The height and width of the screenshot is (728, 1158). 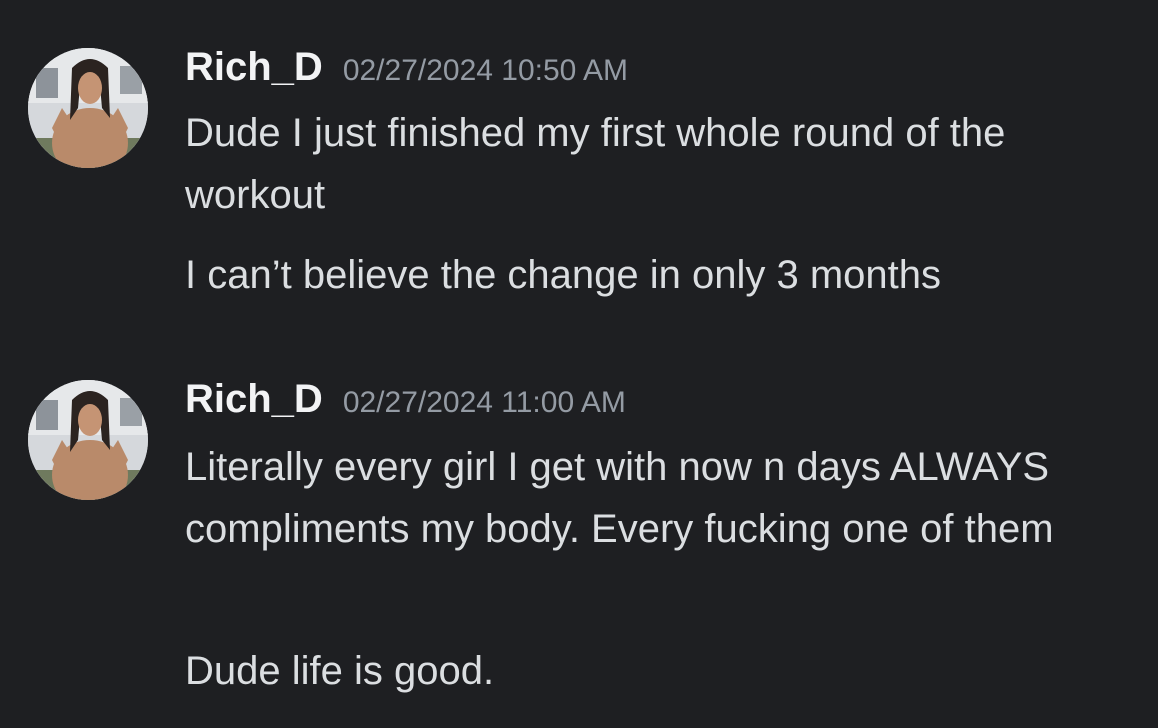 What do you see at coordinates (484, 402) in the screenshot?
I see `timestamp: 02/27/2024 11:00 AM` at bounding box center [484, 402].